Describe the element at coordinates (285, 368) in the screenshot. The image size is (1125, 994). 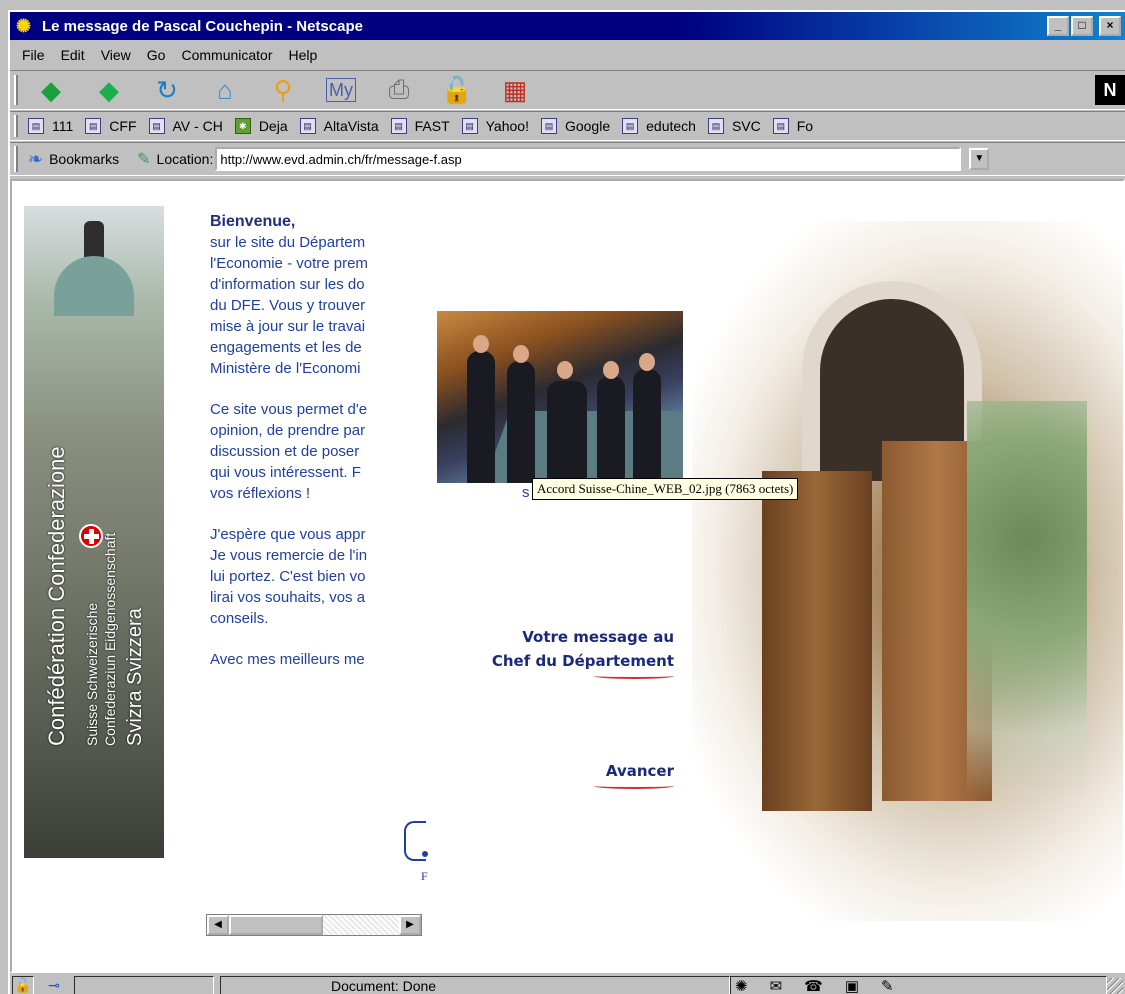
I see `welcome-line: Ministère de l'Economi` at that location.